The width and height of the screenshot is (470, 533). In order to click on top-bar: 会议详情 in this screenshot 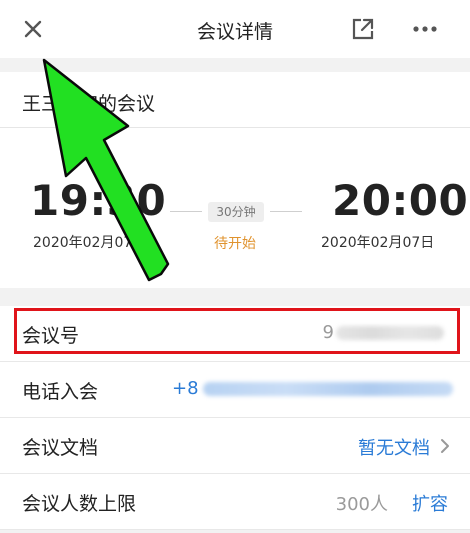, I will do `click(235, 29)`.